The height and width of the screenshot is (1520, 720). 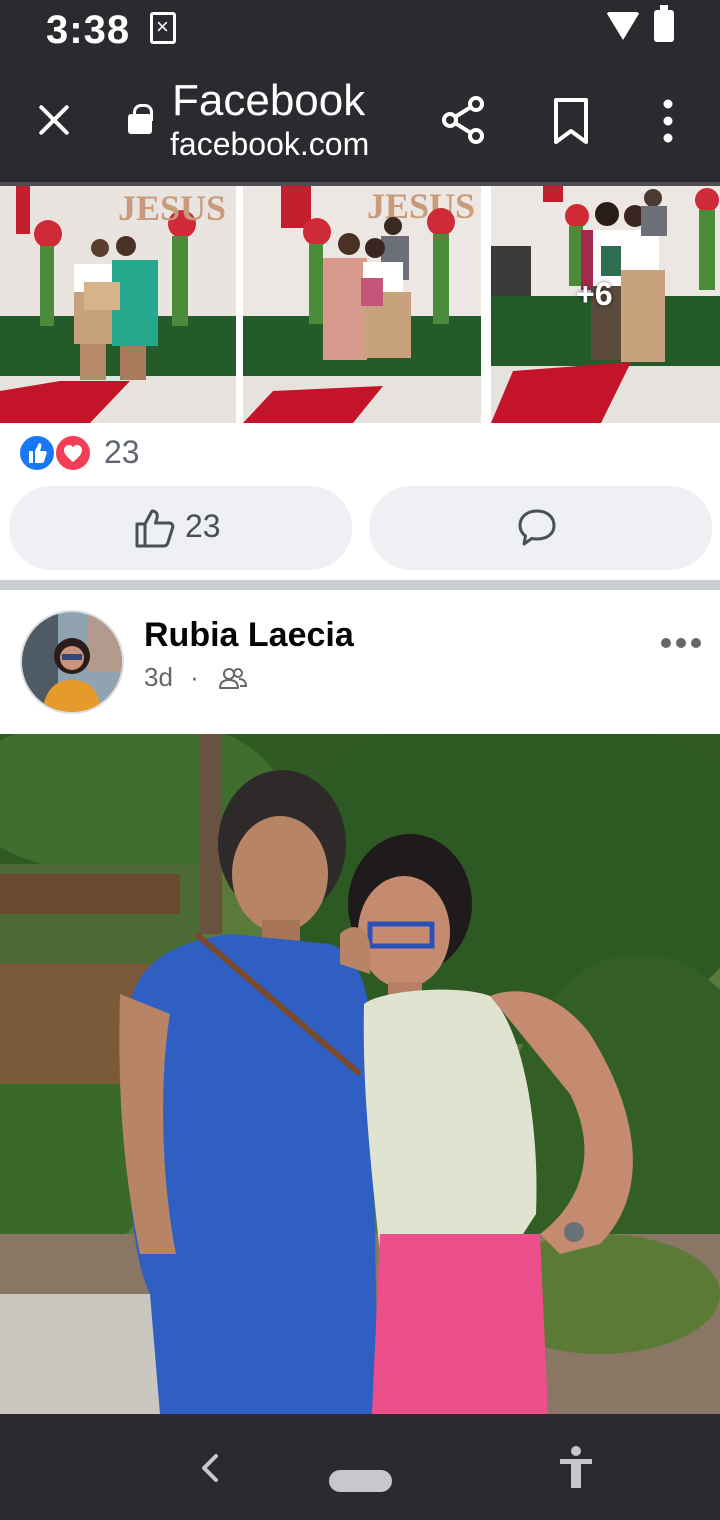 I want to click on accessibility-button, so click(x=576, y=1468).